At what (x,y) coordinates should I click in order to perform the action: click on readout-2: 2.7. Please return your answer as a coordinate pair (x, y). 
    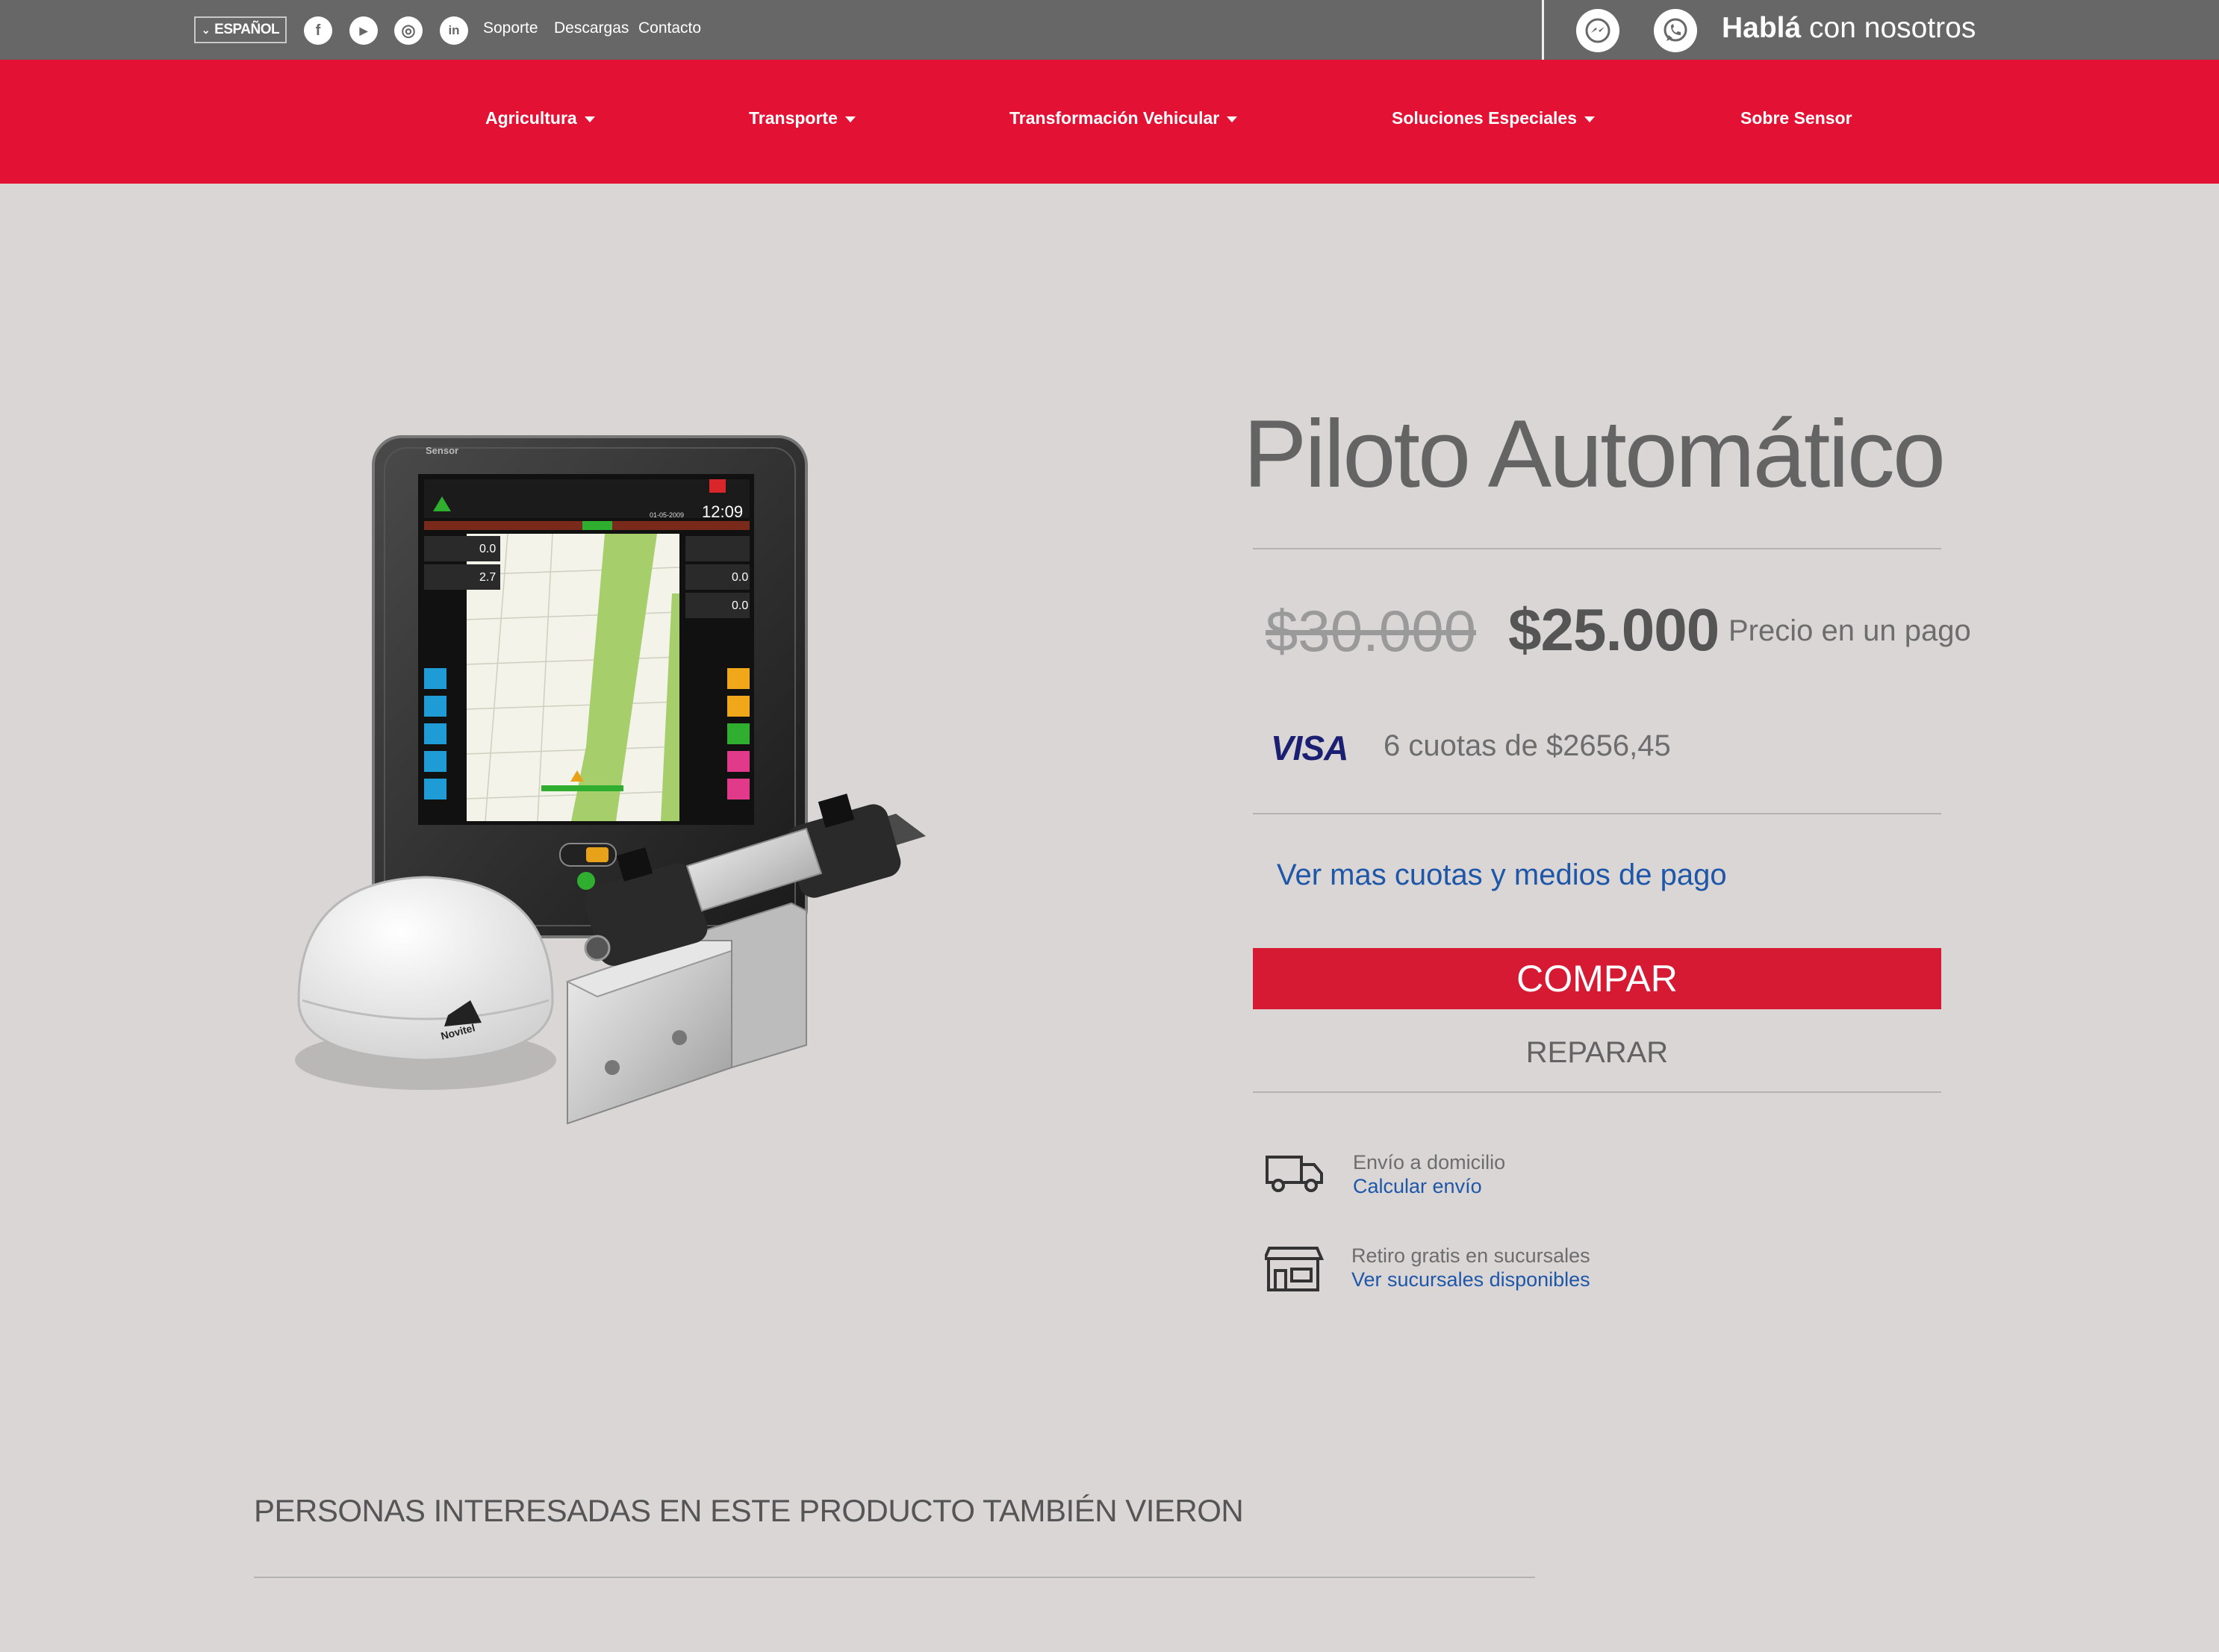
    Looking at the image, I should click on (487, 578).